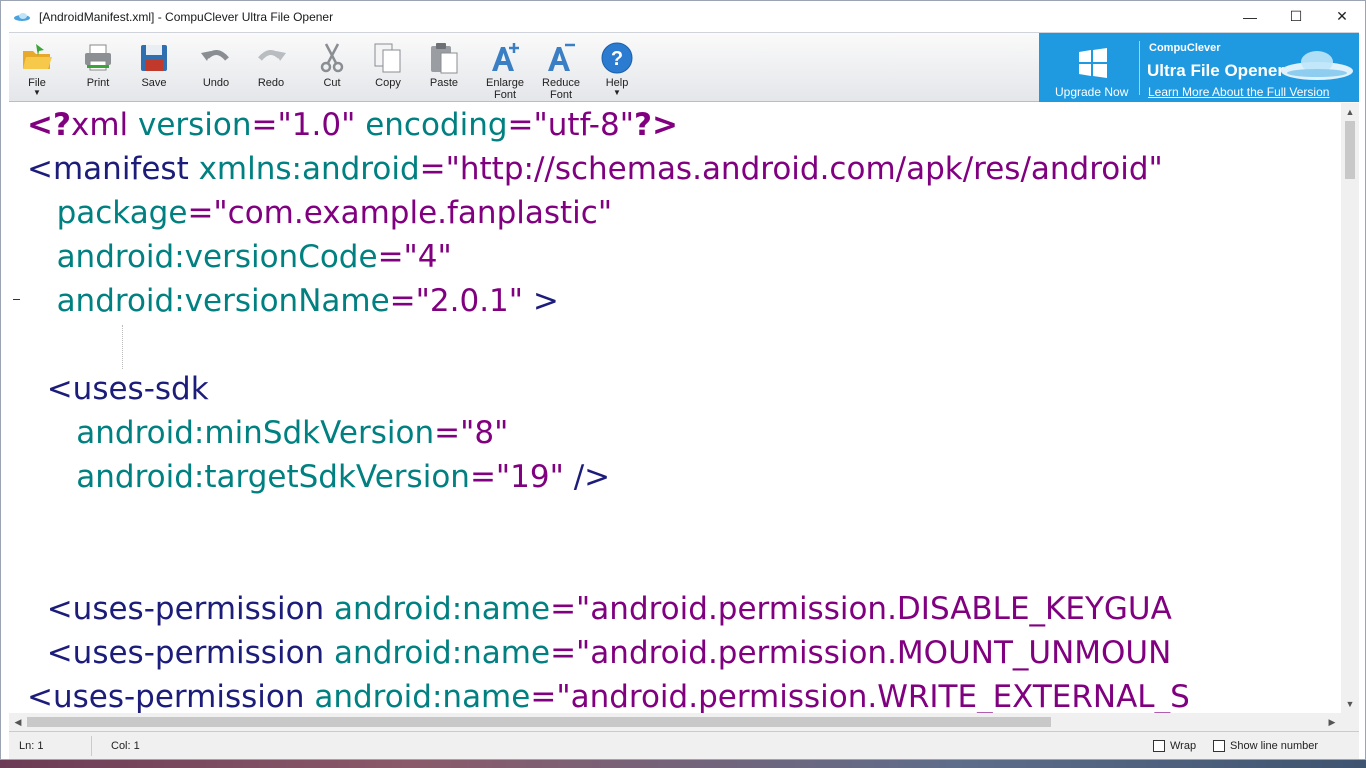 Image resolution: width=1366 pixels, height=768 pixels. I want to click on horizontal-scroll-thumb, so click(539, 722).